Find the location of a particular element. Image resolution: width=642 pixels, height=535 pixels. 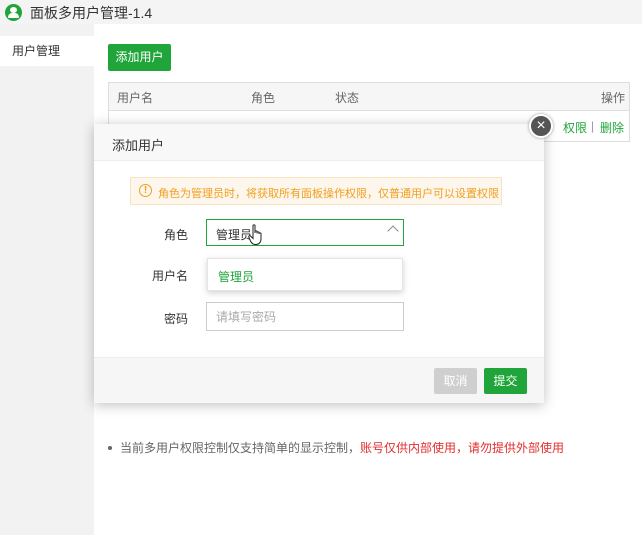

sidebar-item-user-management: 用户管理 is located at coordinates (47, 51).